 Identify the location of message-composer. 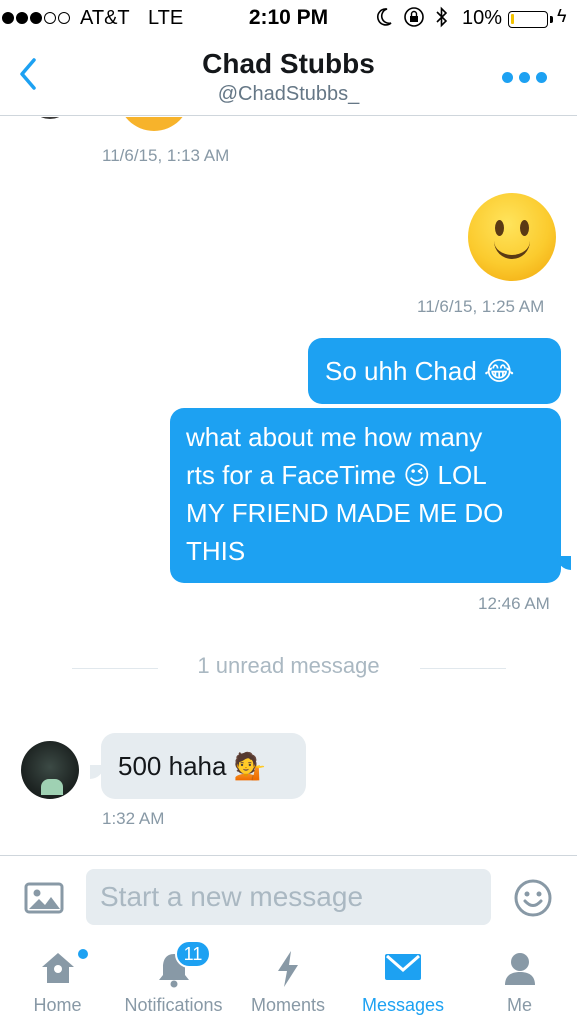
(288, 896).